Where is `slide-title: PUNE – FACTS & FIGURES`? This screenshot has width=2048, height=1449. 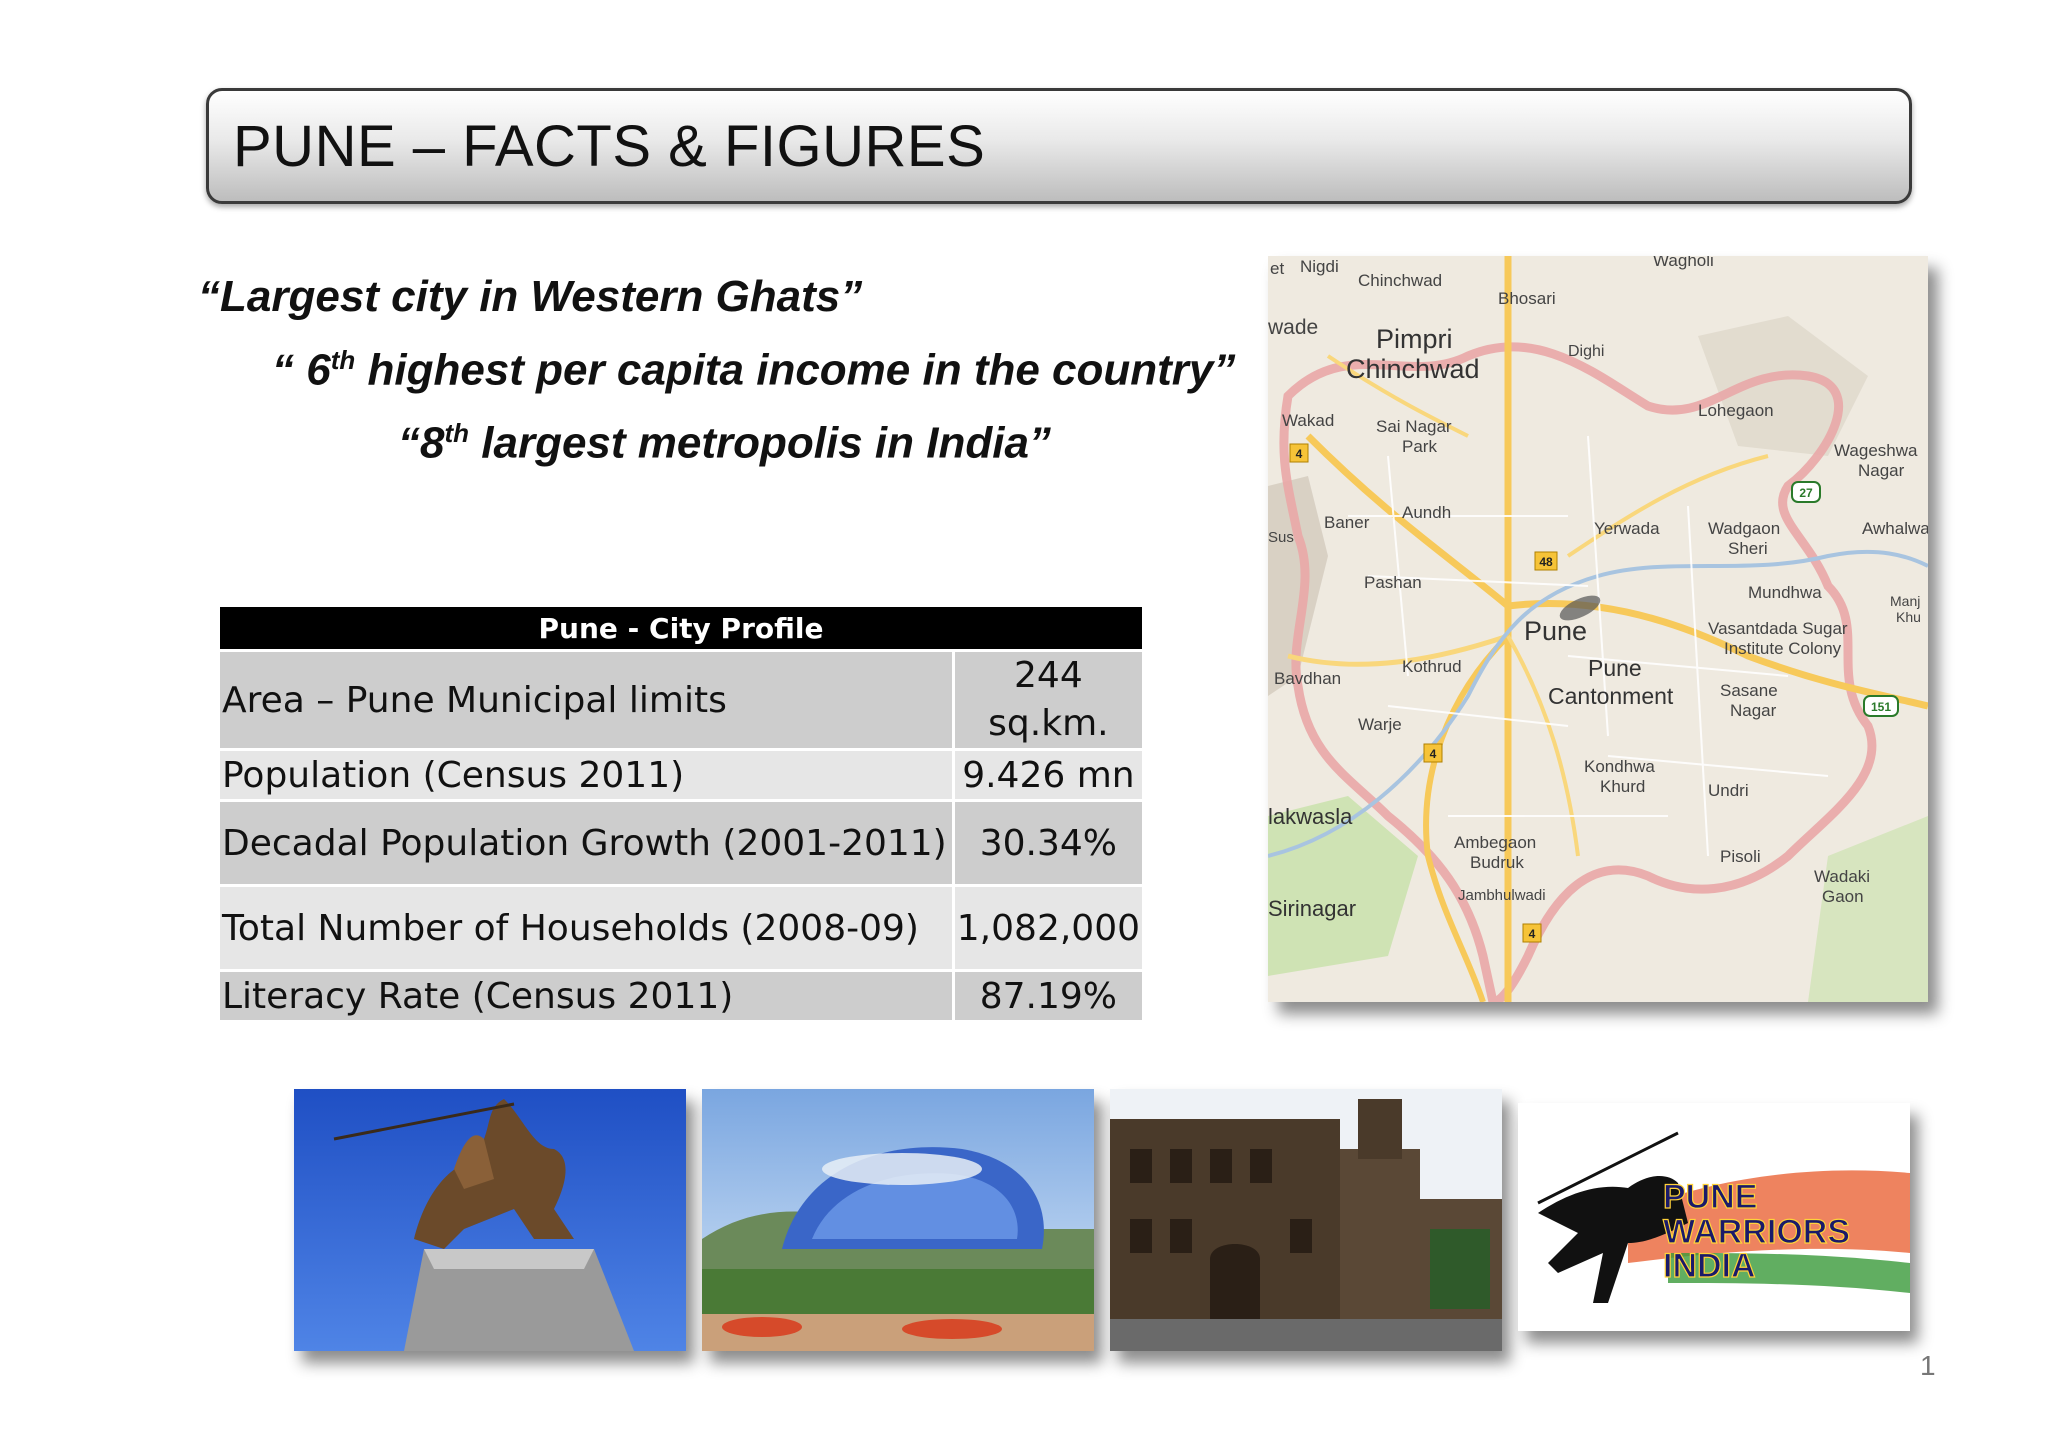
slide-title: PUNE – FACTS & FIGURES is located at coordinates (609, 146).